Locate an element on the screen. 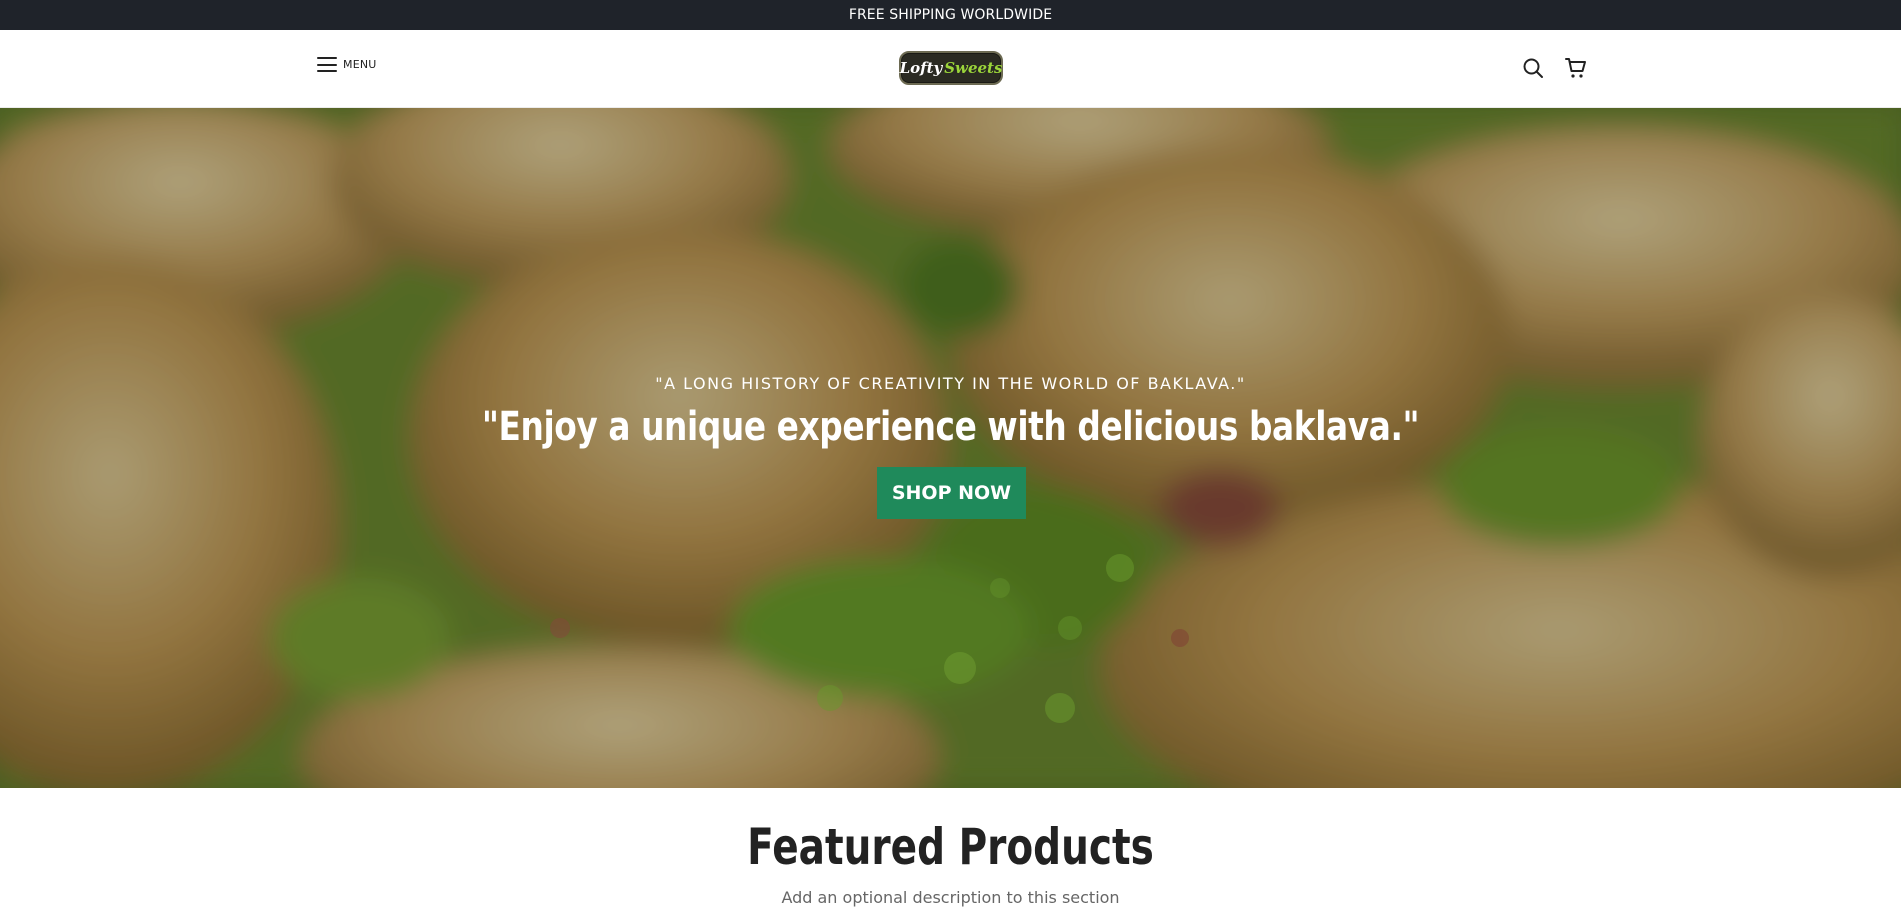 This screenshot has height=907, width=1901. menu-button: MENU is located at coordinates (347, 64).